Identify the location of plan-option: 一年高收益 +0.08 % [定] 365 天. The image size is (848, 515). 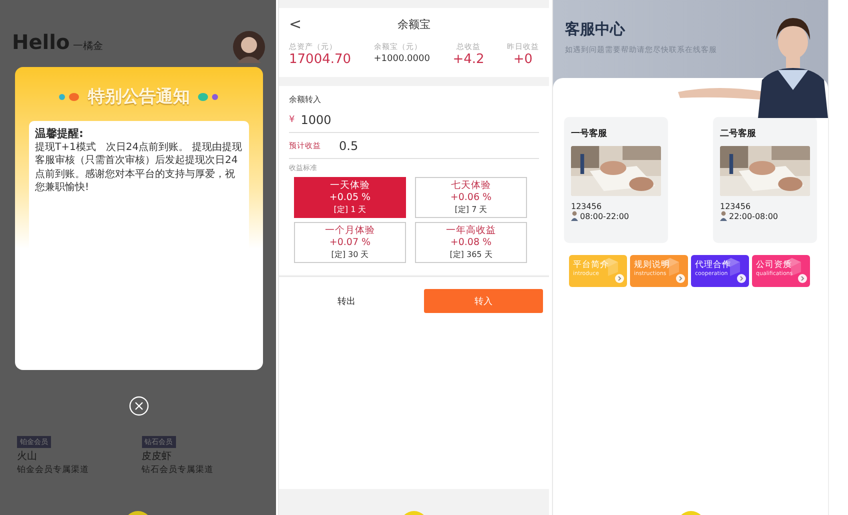
(471, 242).